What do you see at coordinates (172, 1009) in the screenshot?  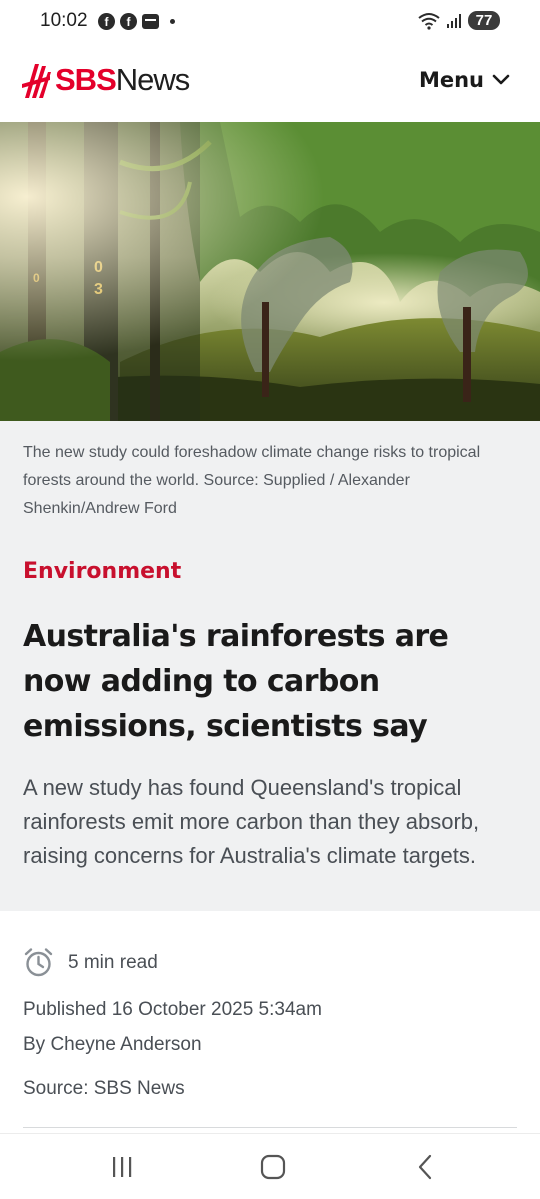 I see `published-date: Published 16 October 2025 5:34am` at bounding box center [172, 1009].